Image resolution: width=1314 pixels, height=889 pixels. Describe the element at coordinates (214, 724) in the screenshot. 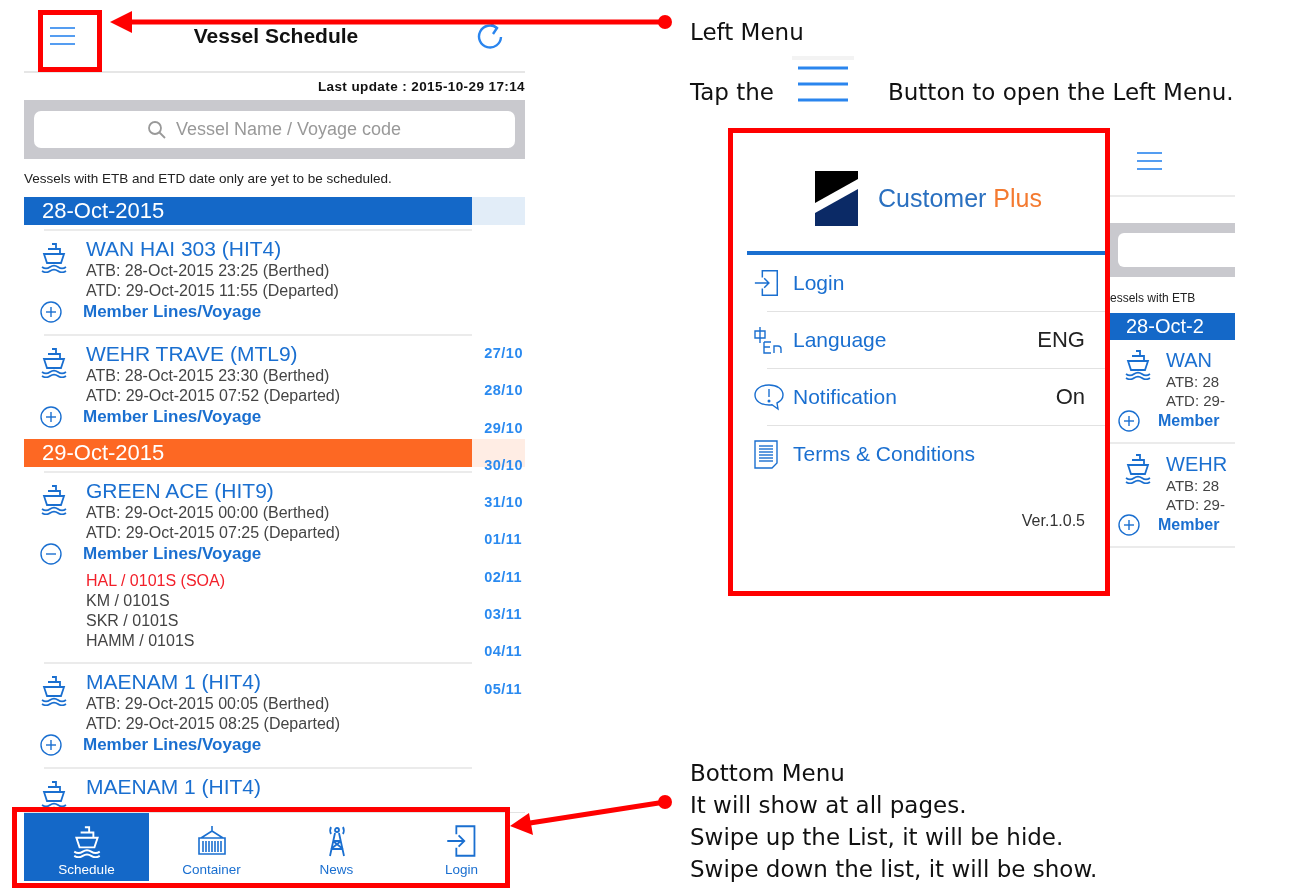

I see `departed-time: ATD: 29-Oct-2015 08:25 (Departed)` at that location.